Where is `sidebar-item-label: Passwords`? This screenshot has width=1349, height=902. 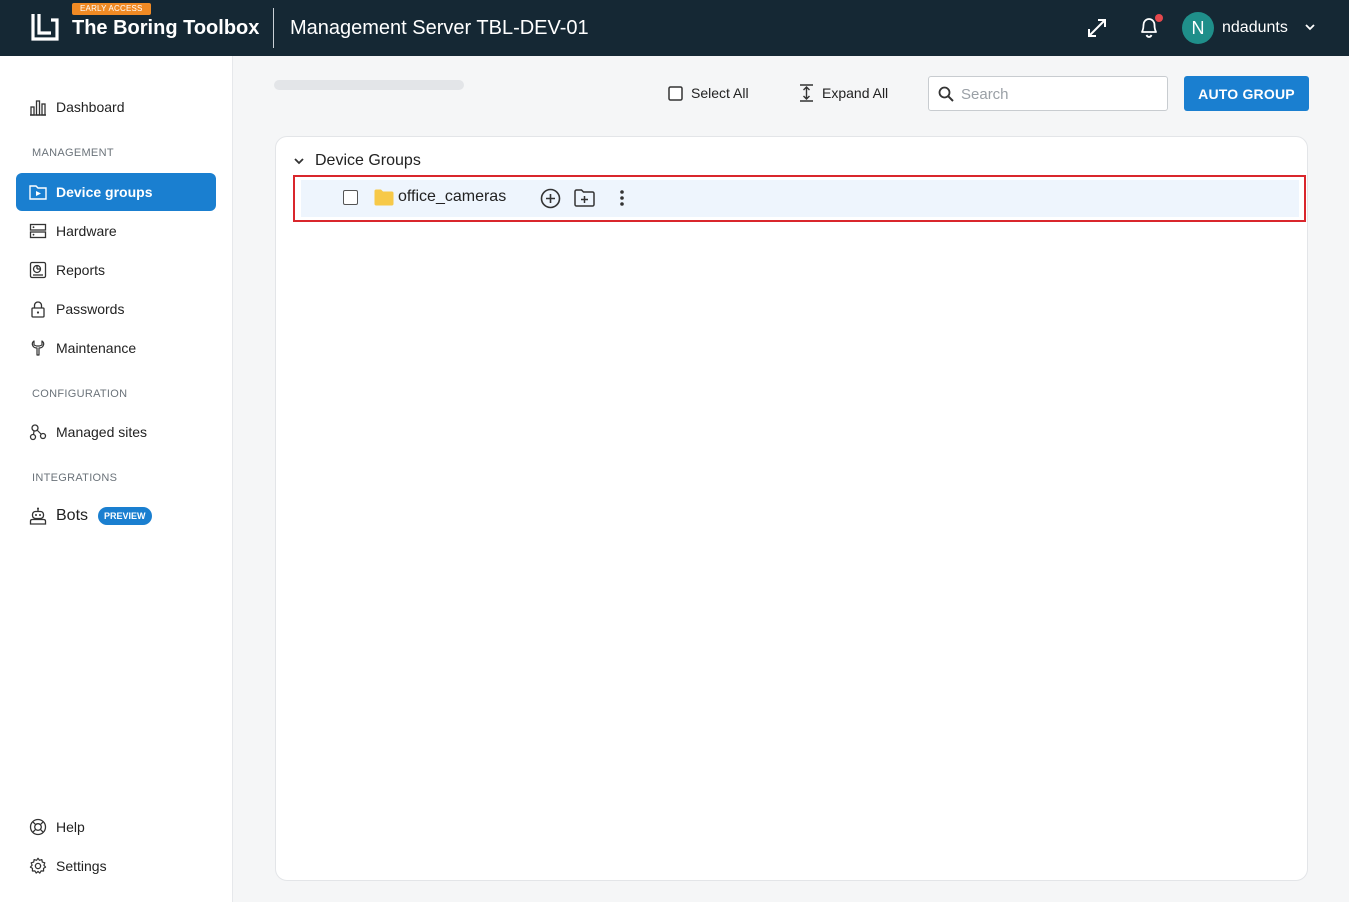
sidebar-item-label: Passwords is located at coordinates (90, 309).